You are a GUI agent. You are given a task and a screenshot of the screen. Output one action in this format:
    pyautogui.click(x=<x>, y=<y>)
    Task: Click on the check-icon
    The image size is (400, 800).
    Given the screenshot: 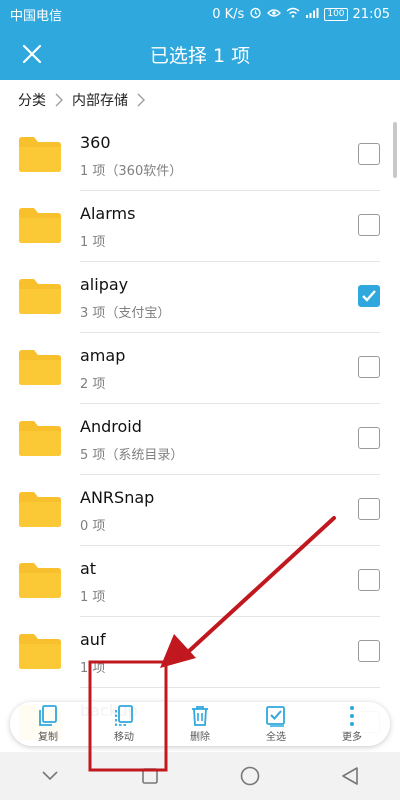 What is the action you would take?
    pyautogui.click(x=369, y=296)
    